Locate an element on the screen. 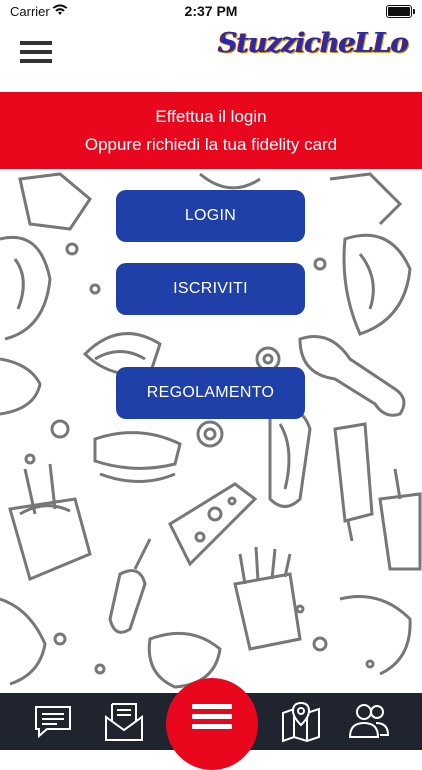  rules-button: REGOLAMENTO is located at coordinates (210, 393).